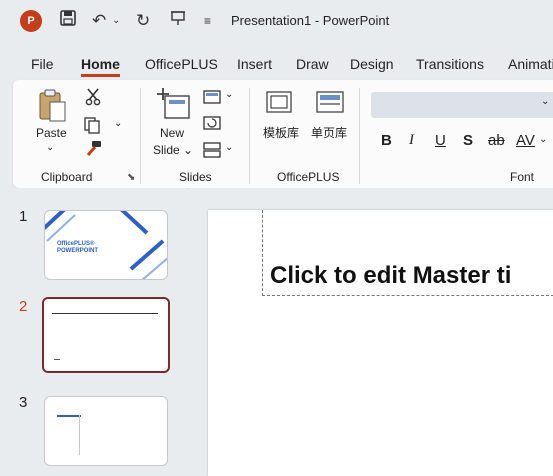 The width and height of the screenshot is (553, 476). I want to click on character-spacing-button: AV, so click(525, 140).